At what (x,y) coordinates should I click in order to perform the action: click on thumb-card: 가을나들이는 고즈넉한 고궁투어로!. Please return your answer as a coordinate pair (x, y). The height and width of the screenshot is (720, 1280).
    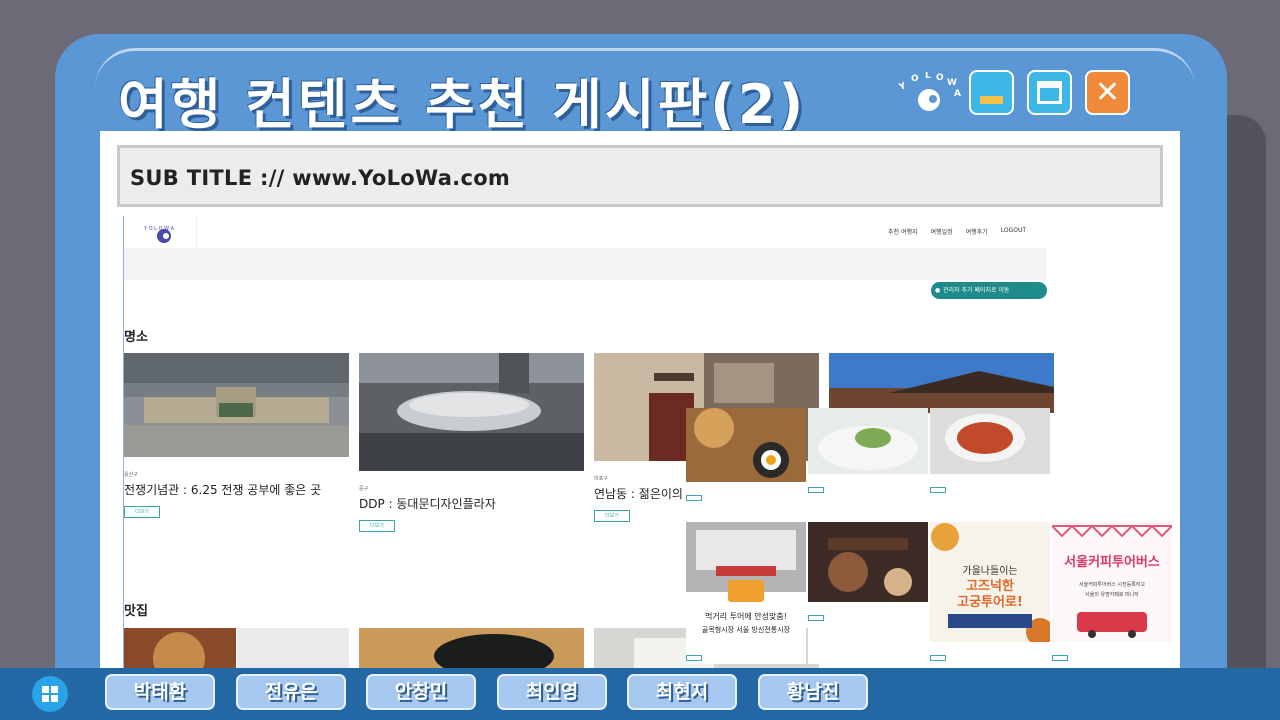
    Looking at the image, I should click on (990, 593).